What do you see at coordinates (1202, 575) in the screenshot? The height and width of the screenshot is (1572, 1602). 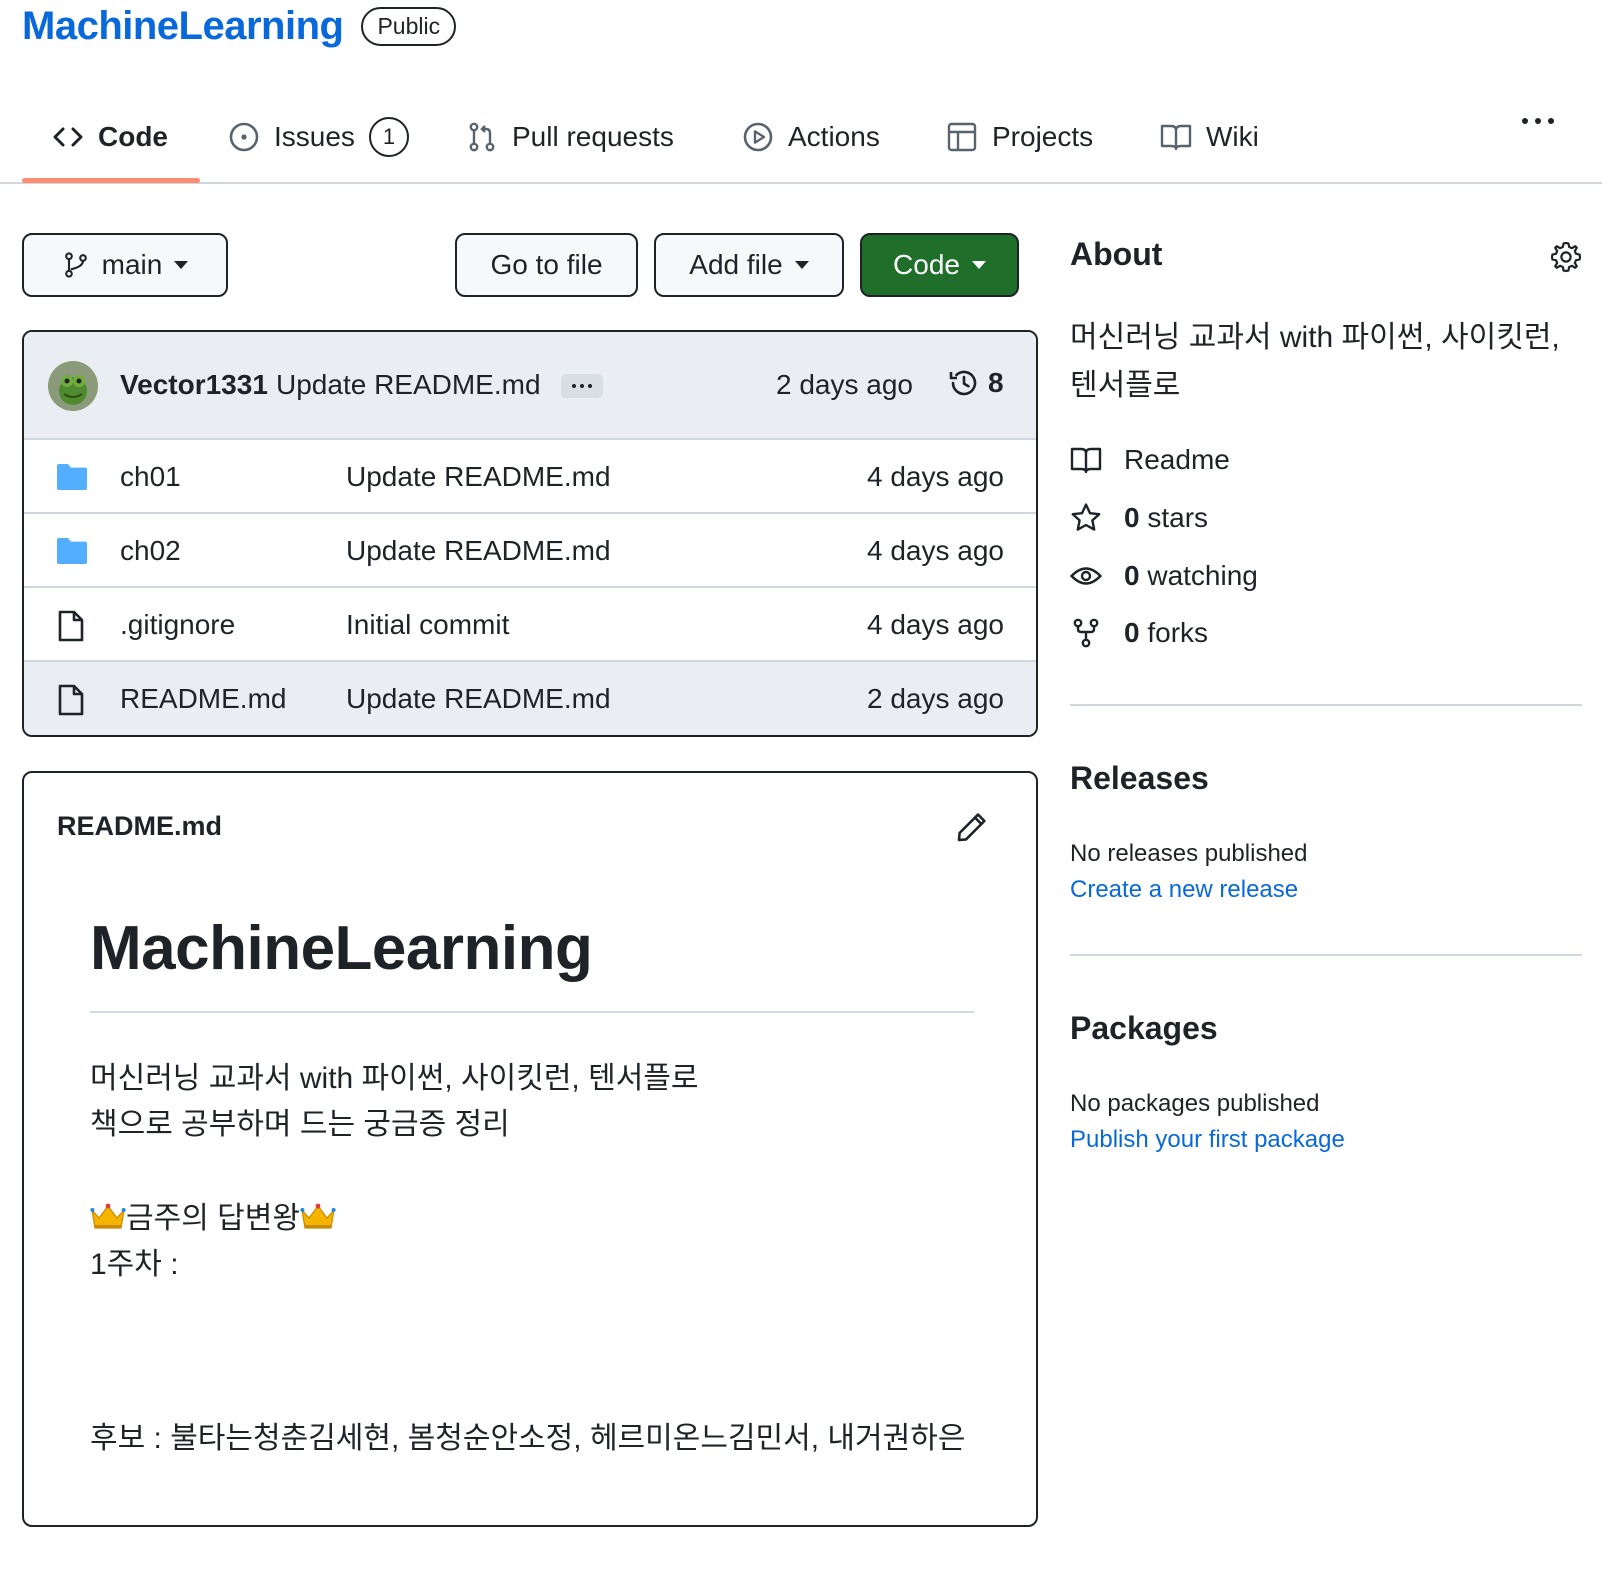 I see `watching-label: watching` at bounding box center [1202, 575].